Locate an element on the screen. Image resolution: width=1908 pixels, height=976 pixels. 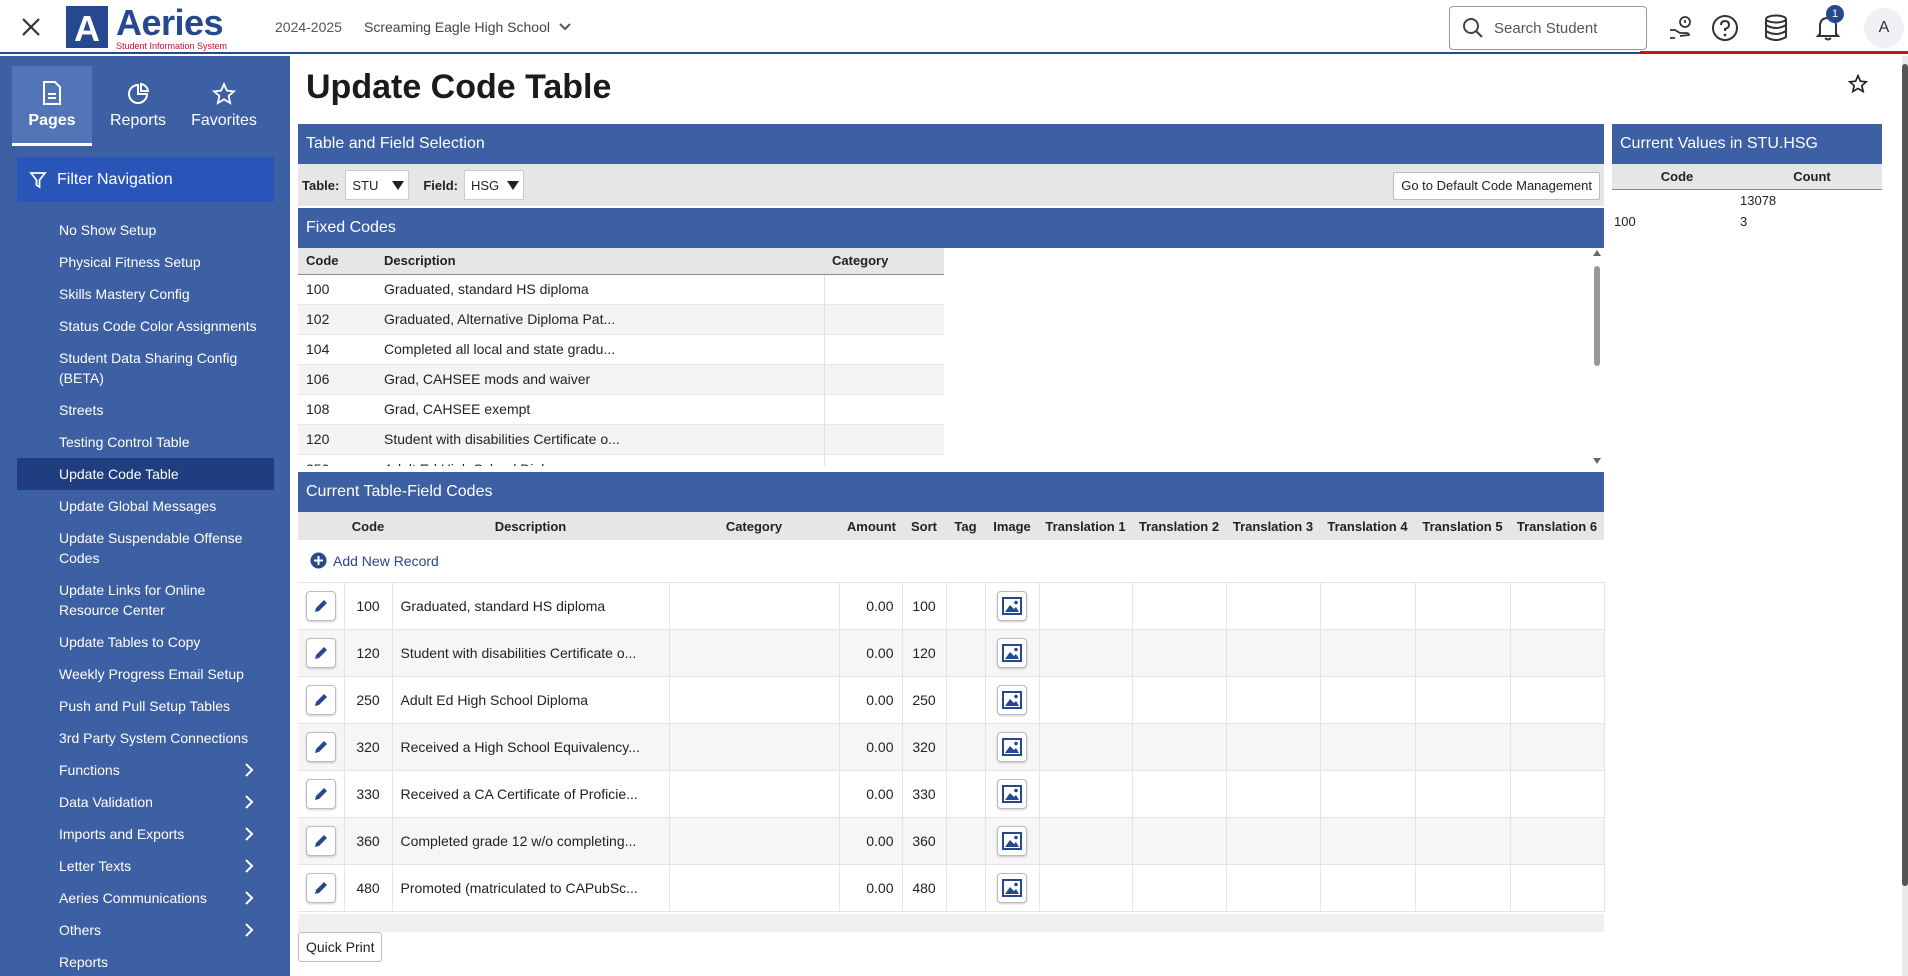
default-code-management-button: Go to Default Code Management is located at coordinates (1496, 186).